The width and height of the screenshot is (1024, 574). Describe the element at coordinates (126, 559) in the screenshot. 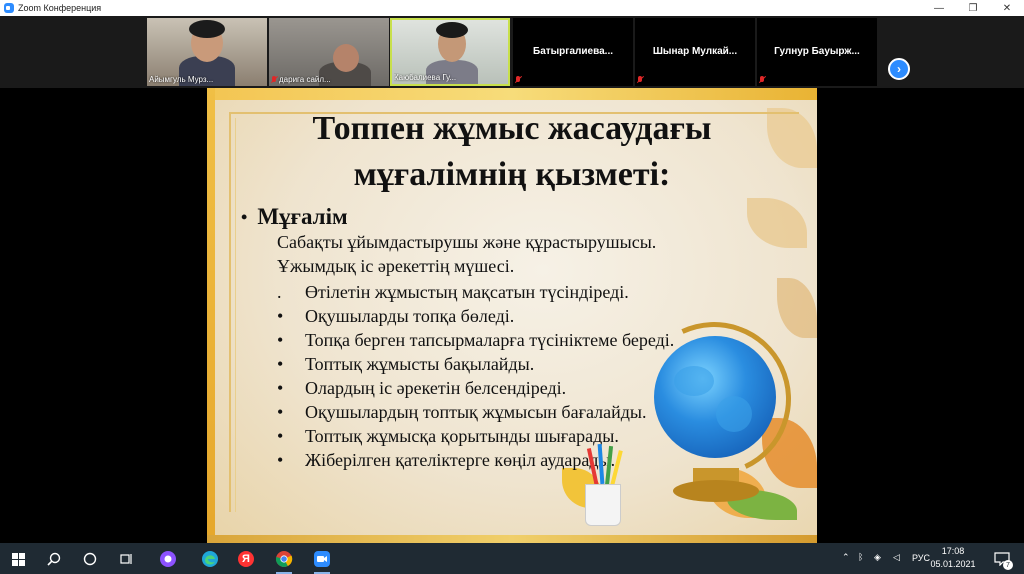

I see `task-view-icon` at that location.